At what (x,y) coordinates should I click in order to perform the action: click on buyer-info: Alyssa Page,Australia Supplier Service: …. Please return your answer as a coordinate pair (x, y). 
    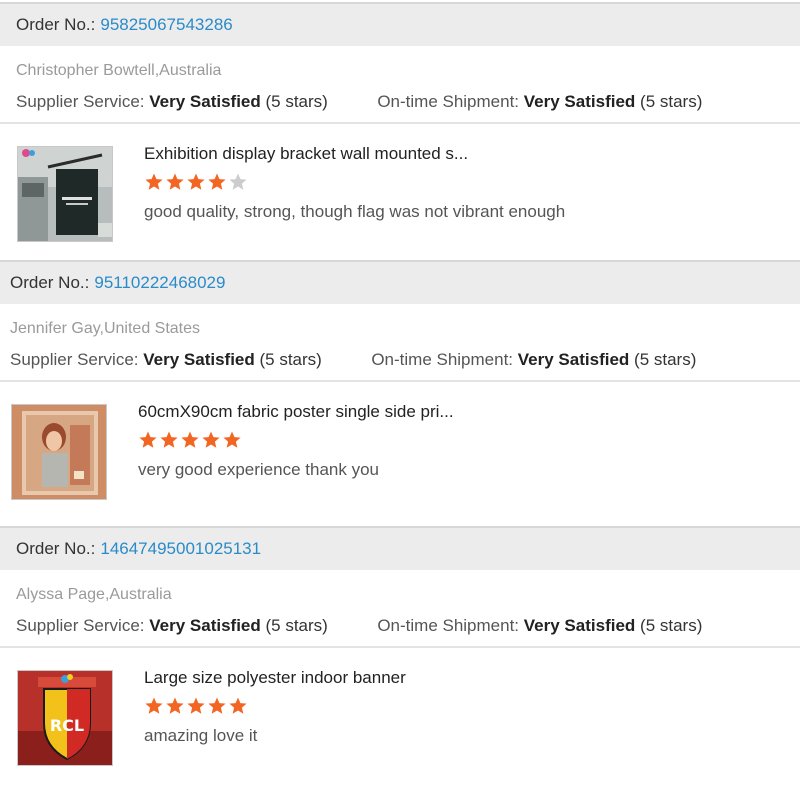
    Looking at the image, I should click on (400, 609).